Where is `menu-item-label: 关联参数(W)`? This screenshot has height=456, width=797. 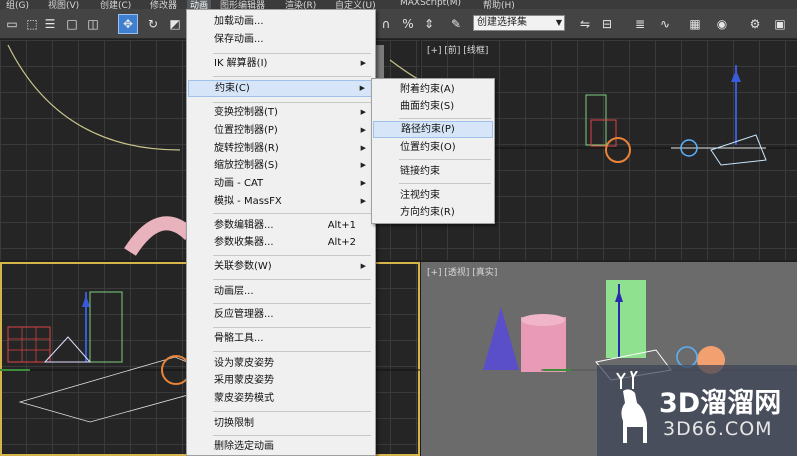 menu-item-label: 关联参数(W) is located at coordinates (243, 266).